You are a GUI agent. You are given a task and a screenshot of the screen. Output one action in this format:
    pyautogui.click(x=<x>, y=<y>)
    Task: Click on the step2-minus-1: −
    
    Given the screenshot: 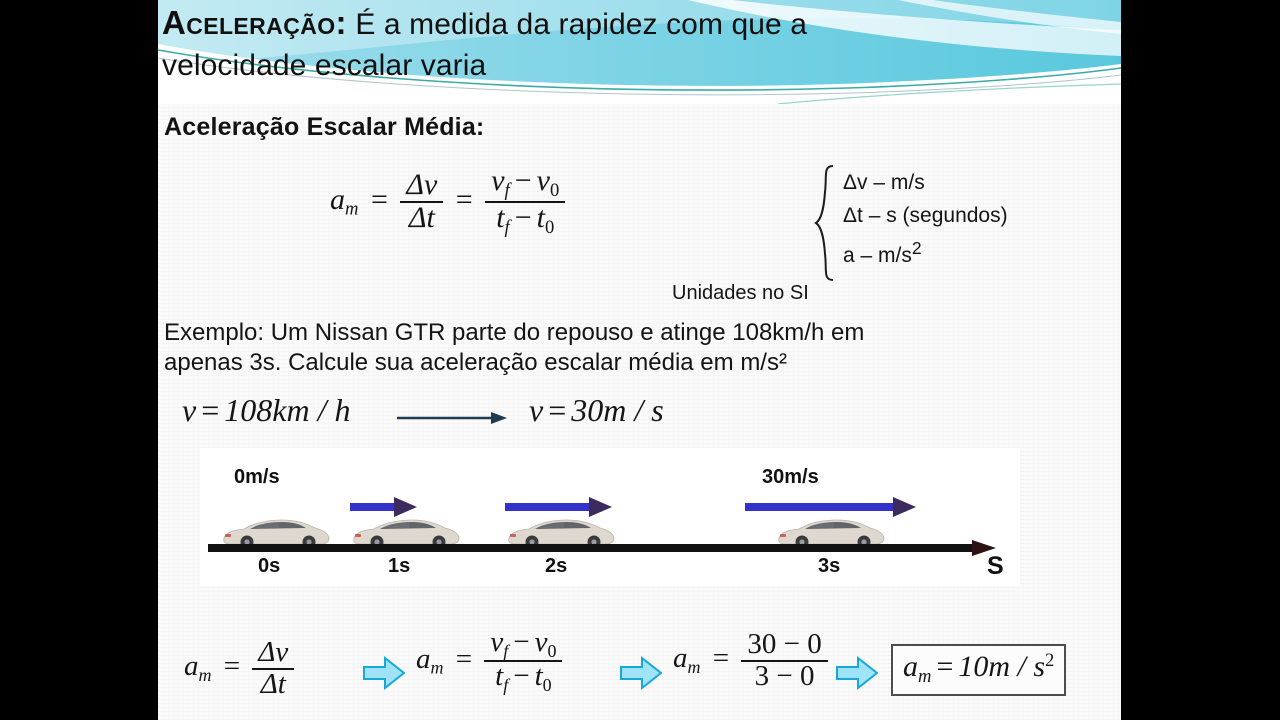 What is the action you would take?
    pyautogui.click(x=521, y=642)
    